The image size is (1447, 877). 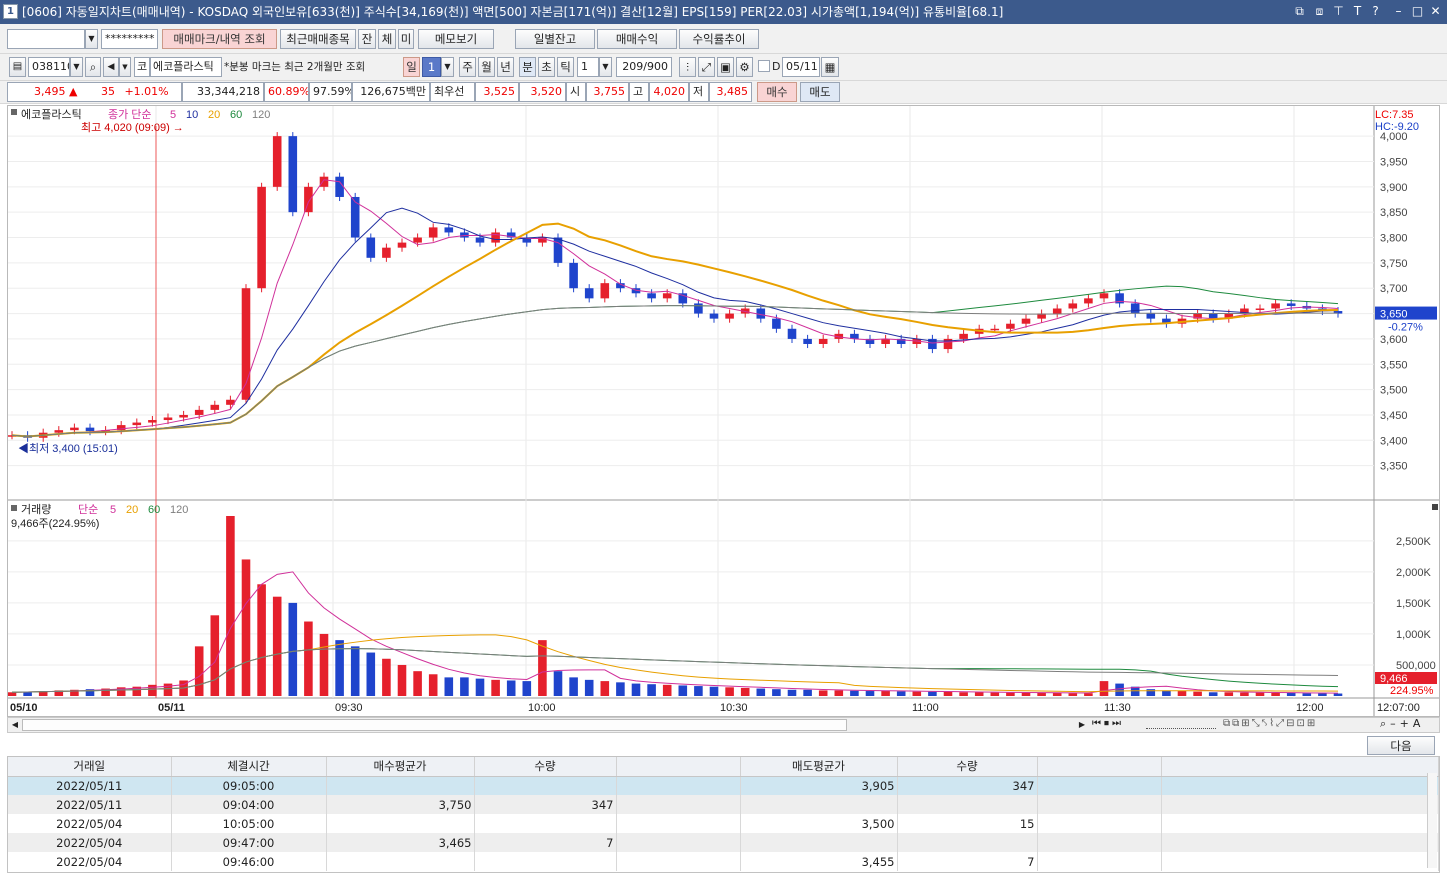 I want to click on scroll-thumb, so click(x=434, y=725).